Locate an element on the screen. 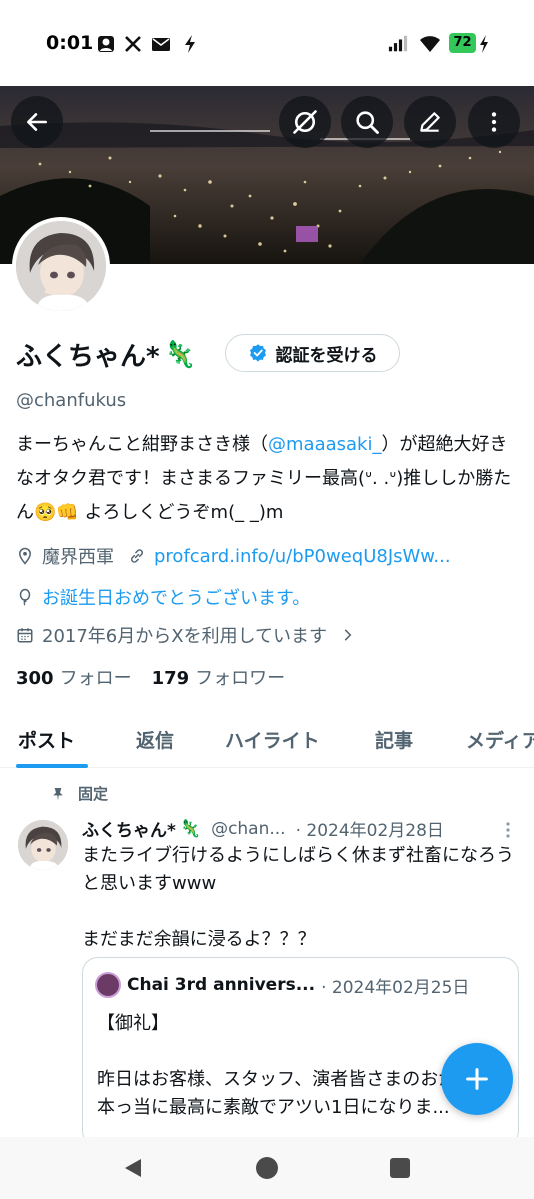  pin-icon is located at coordinates (58, 794).